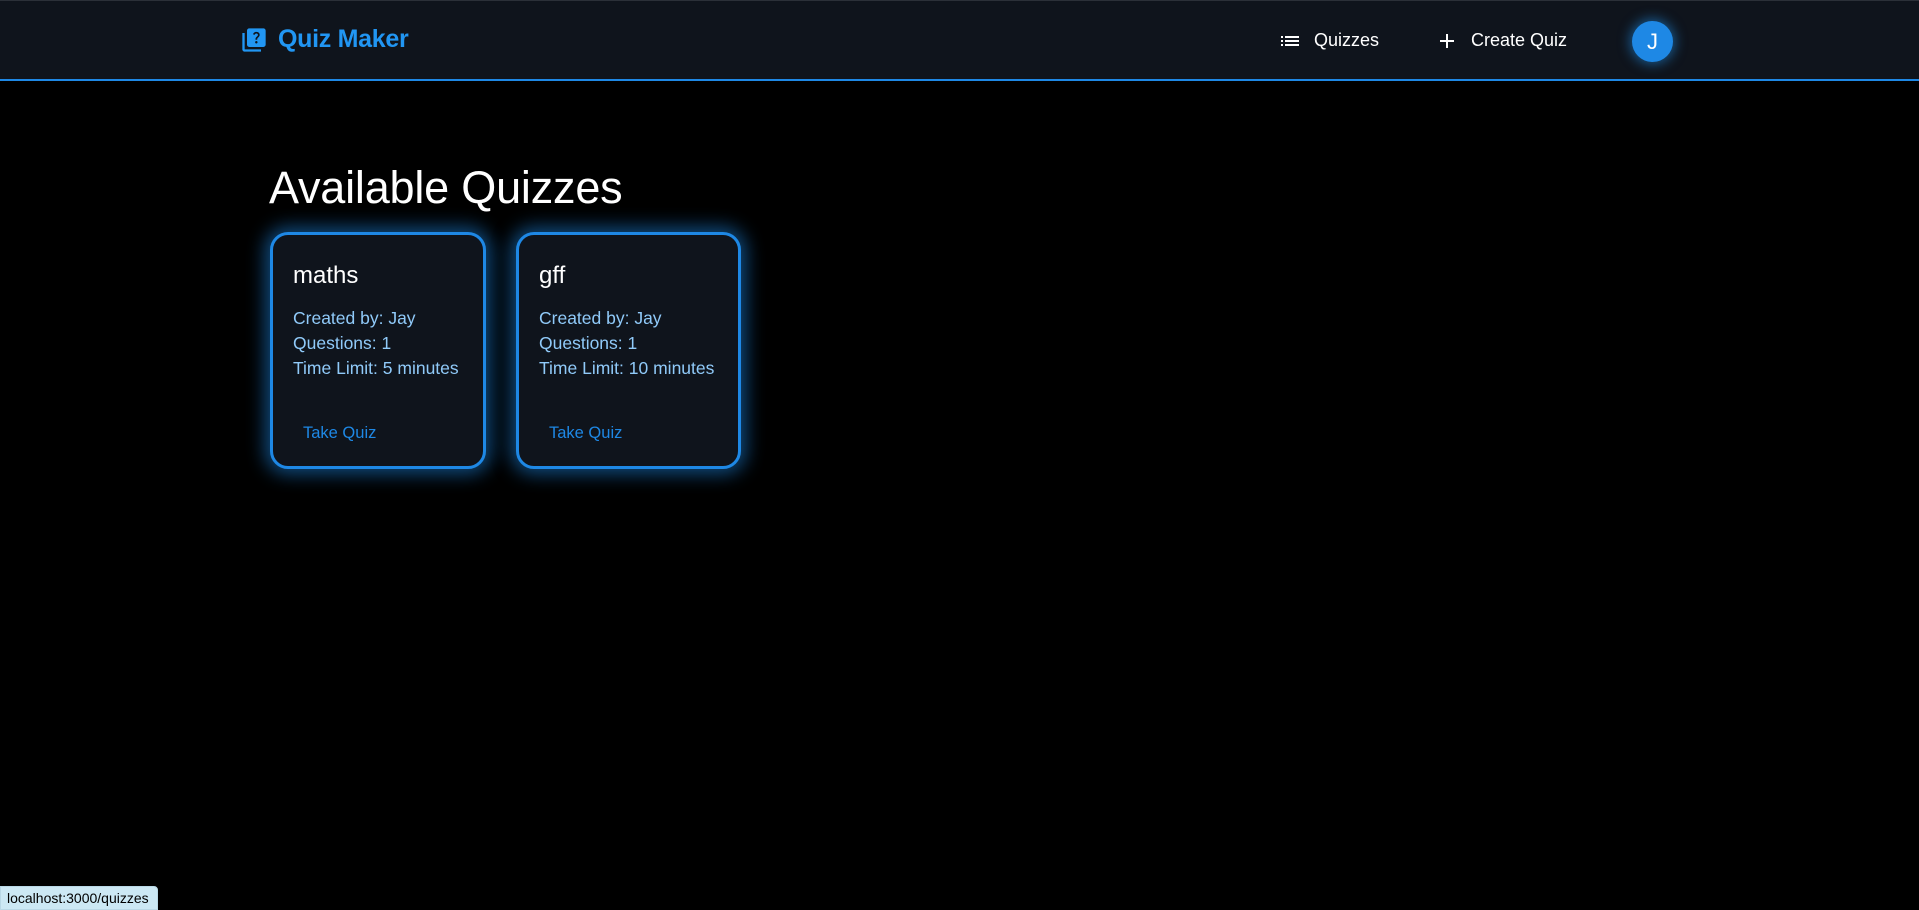 The image size is (1919, 910). I want to click on quiz-title: gff, so click(552, 275).